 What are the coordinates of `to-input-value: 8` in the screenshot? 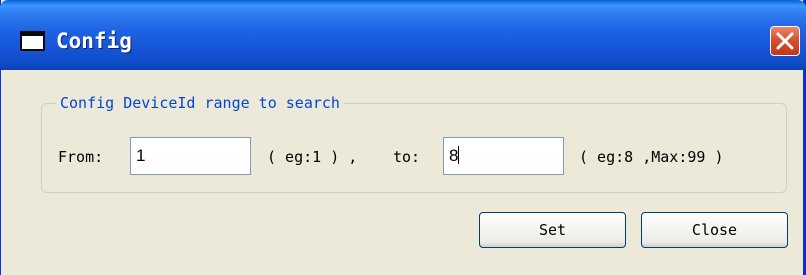 It's located at (454, 155).